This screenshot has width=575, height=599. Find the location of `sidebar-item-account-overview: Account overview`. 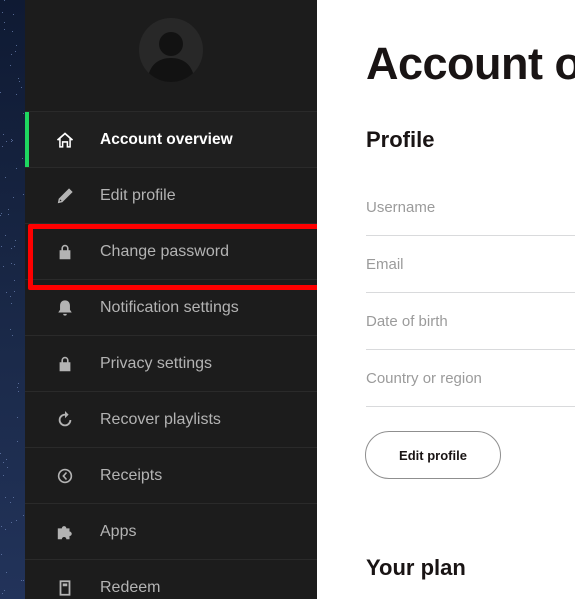

sidebar-item-account-overview: Account overview is located at coordinates (171, 139).